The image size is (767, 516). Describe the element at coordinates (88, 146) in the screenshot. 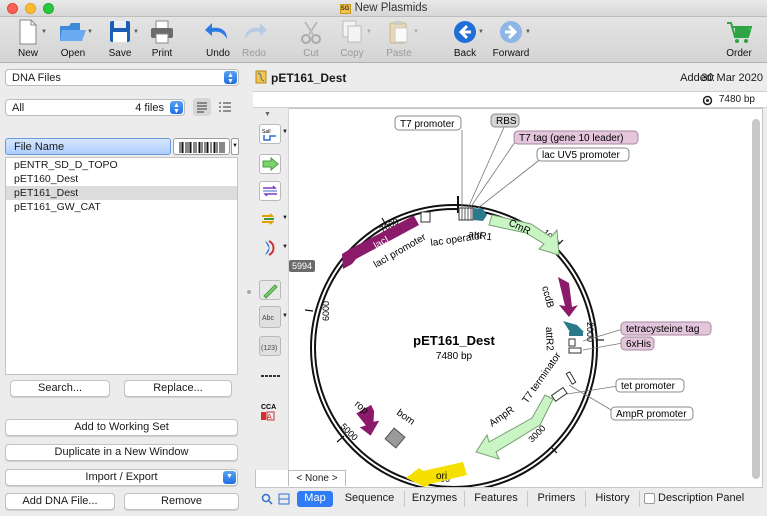

I see `file-name-column-header: File Name` at that location.